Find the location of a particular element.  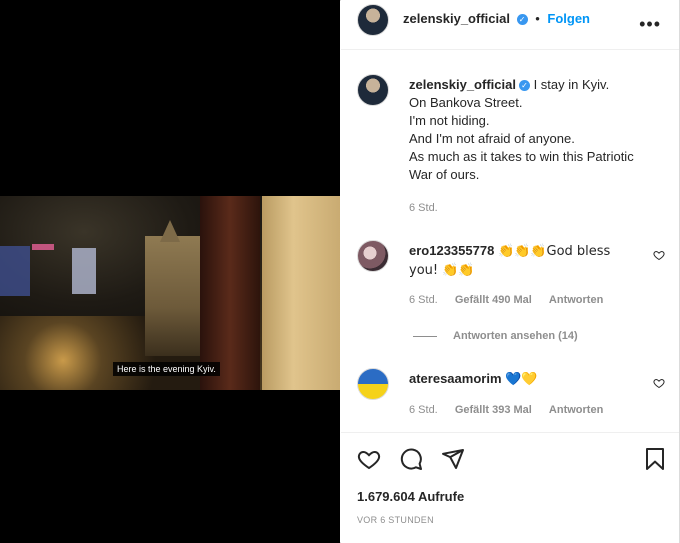

caption-time: 6 Std. is located at coordinates (423, 208).